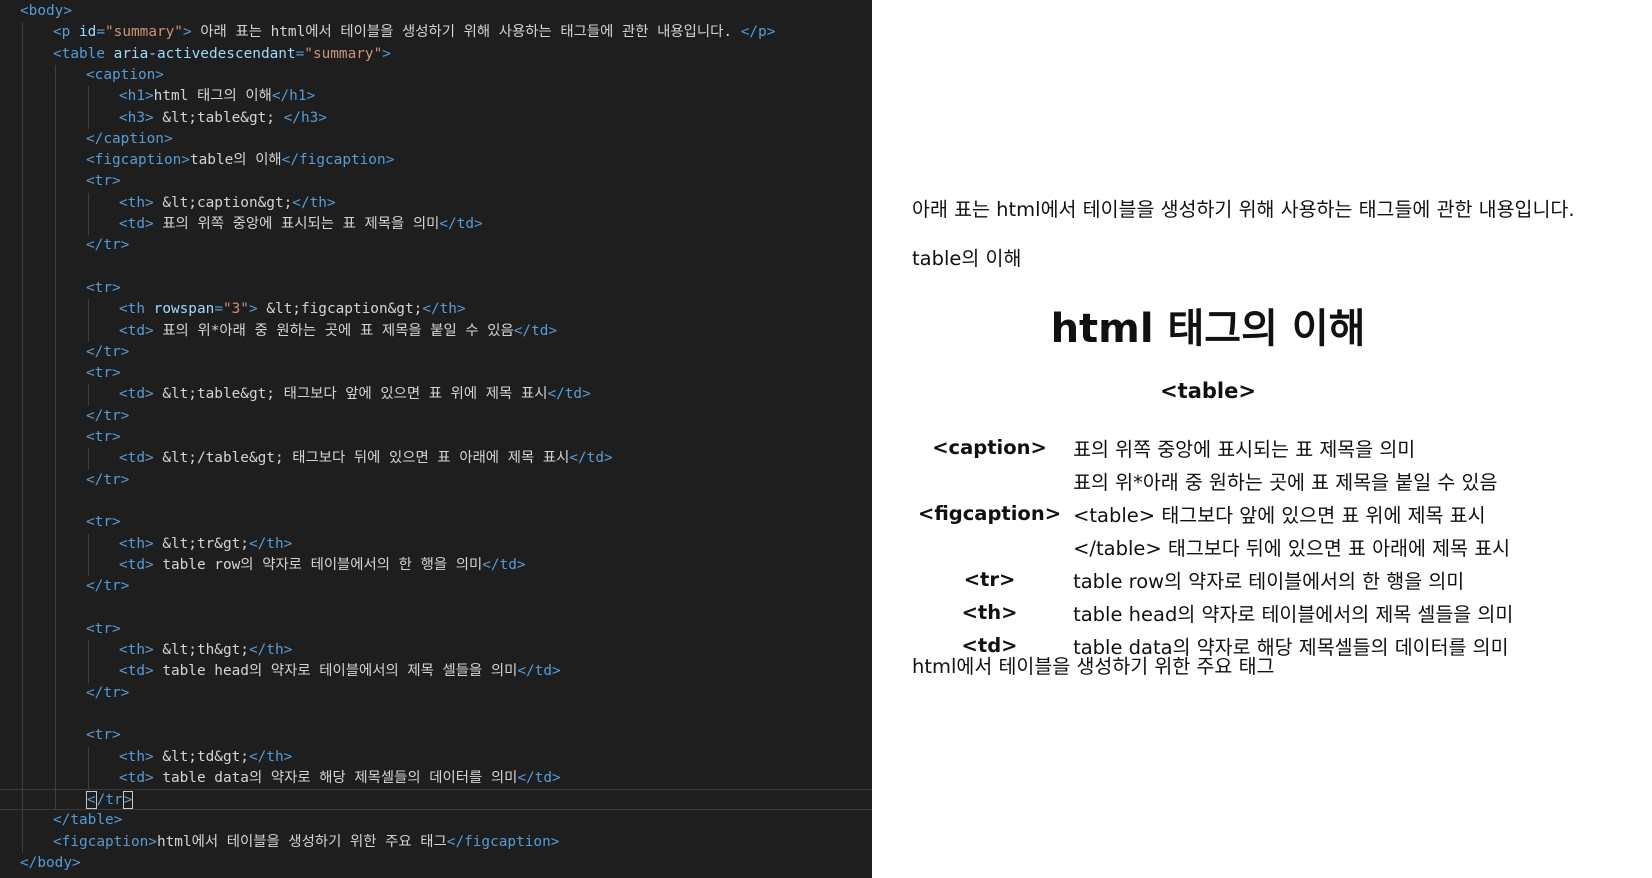  I want to click on code-line: <td> 표의 위*아래 중 원하는 곳에 표 제목을 붙일 수 있음</td>, so click(436, 331).